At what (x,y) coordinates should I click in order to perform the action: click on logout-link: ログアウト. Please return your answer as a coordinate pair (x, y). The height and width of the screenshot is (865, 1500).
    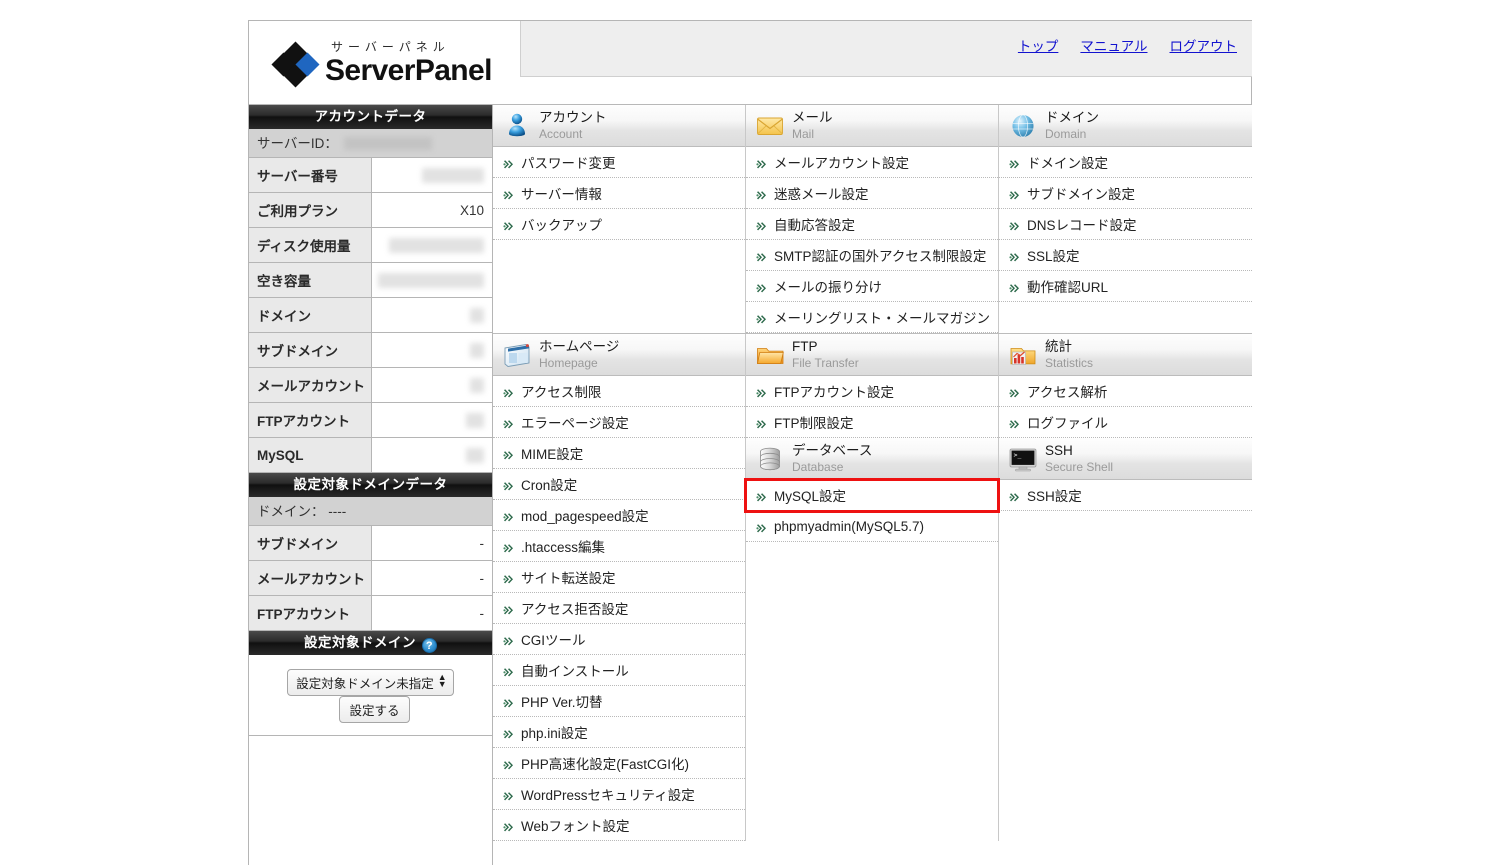
    Looking at the image, I should click on (1204, 45).